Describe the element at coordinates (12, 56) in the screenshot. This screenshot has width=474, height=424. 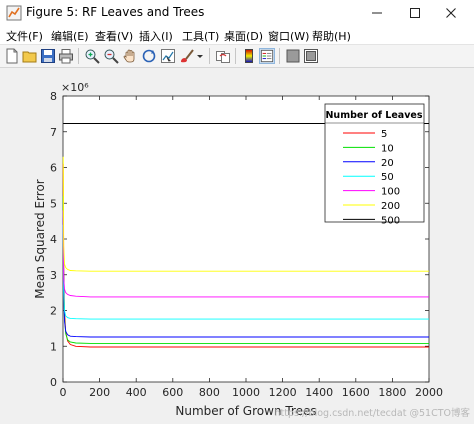
I see `new-figure-icon` at that location.